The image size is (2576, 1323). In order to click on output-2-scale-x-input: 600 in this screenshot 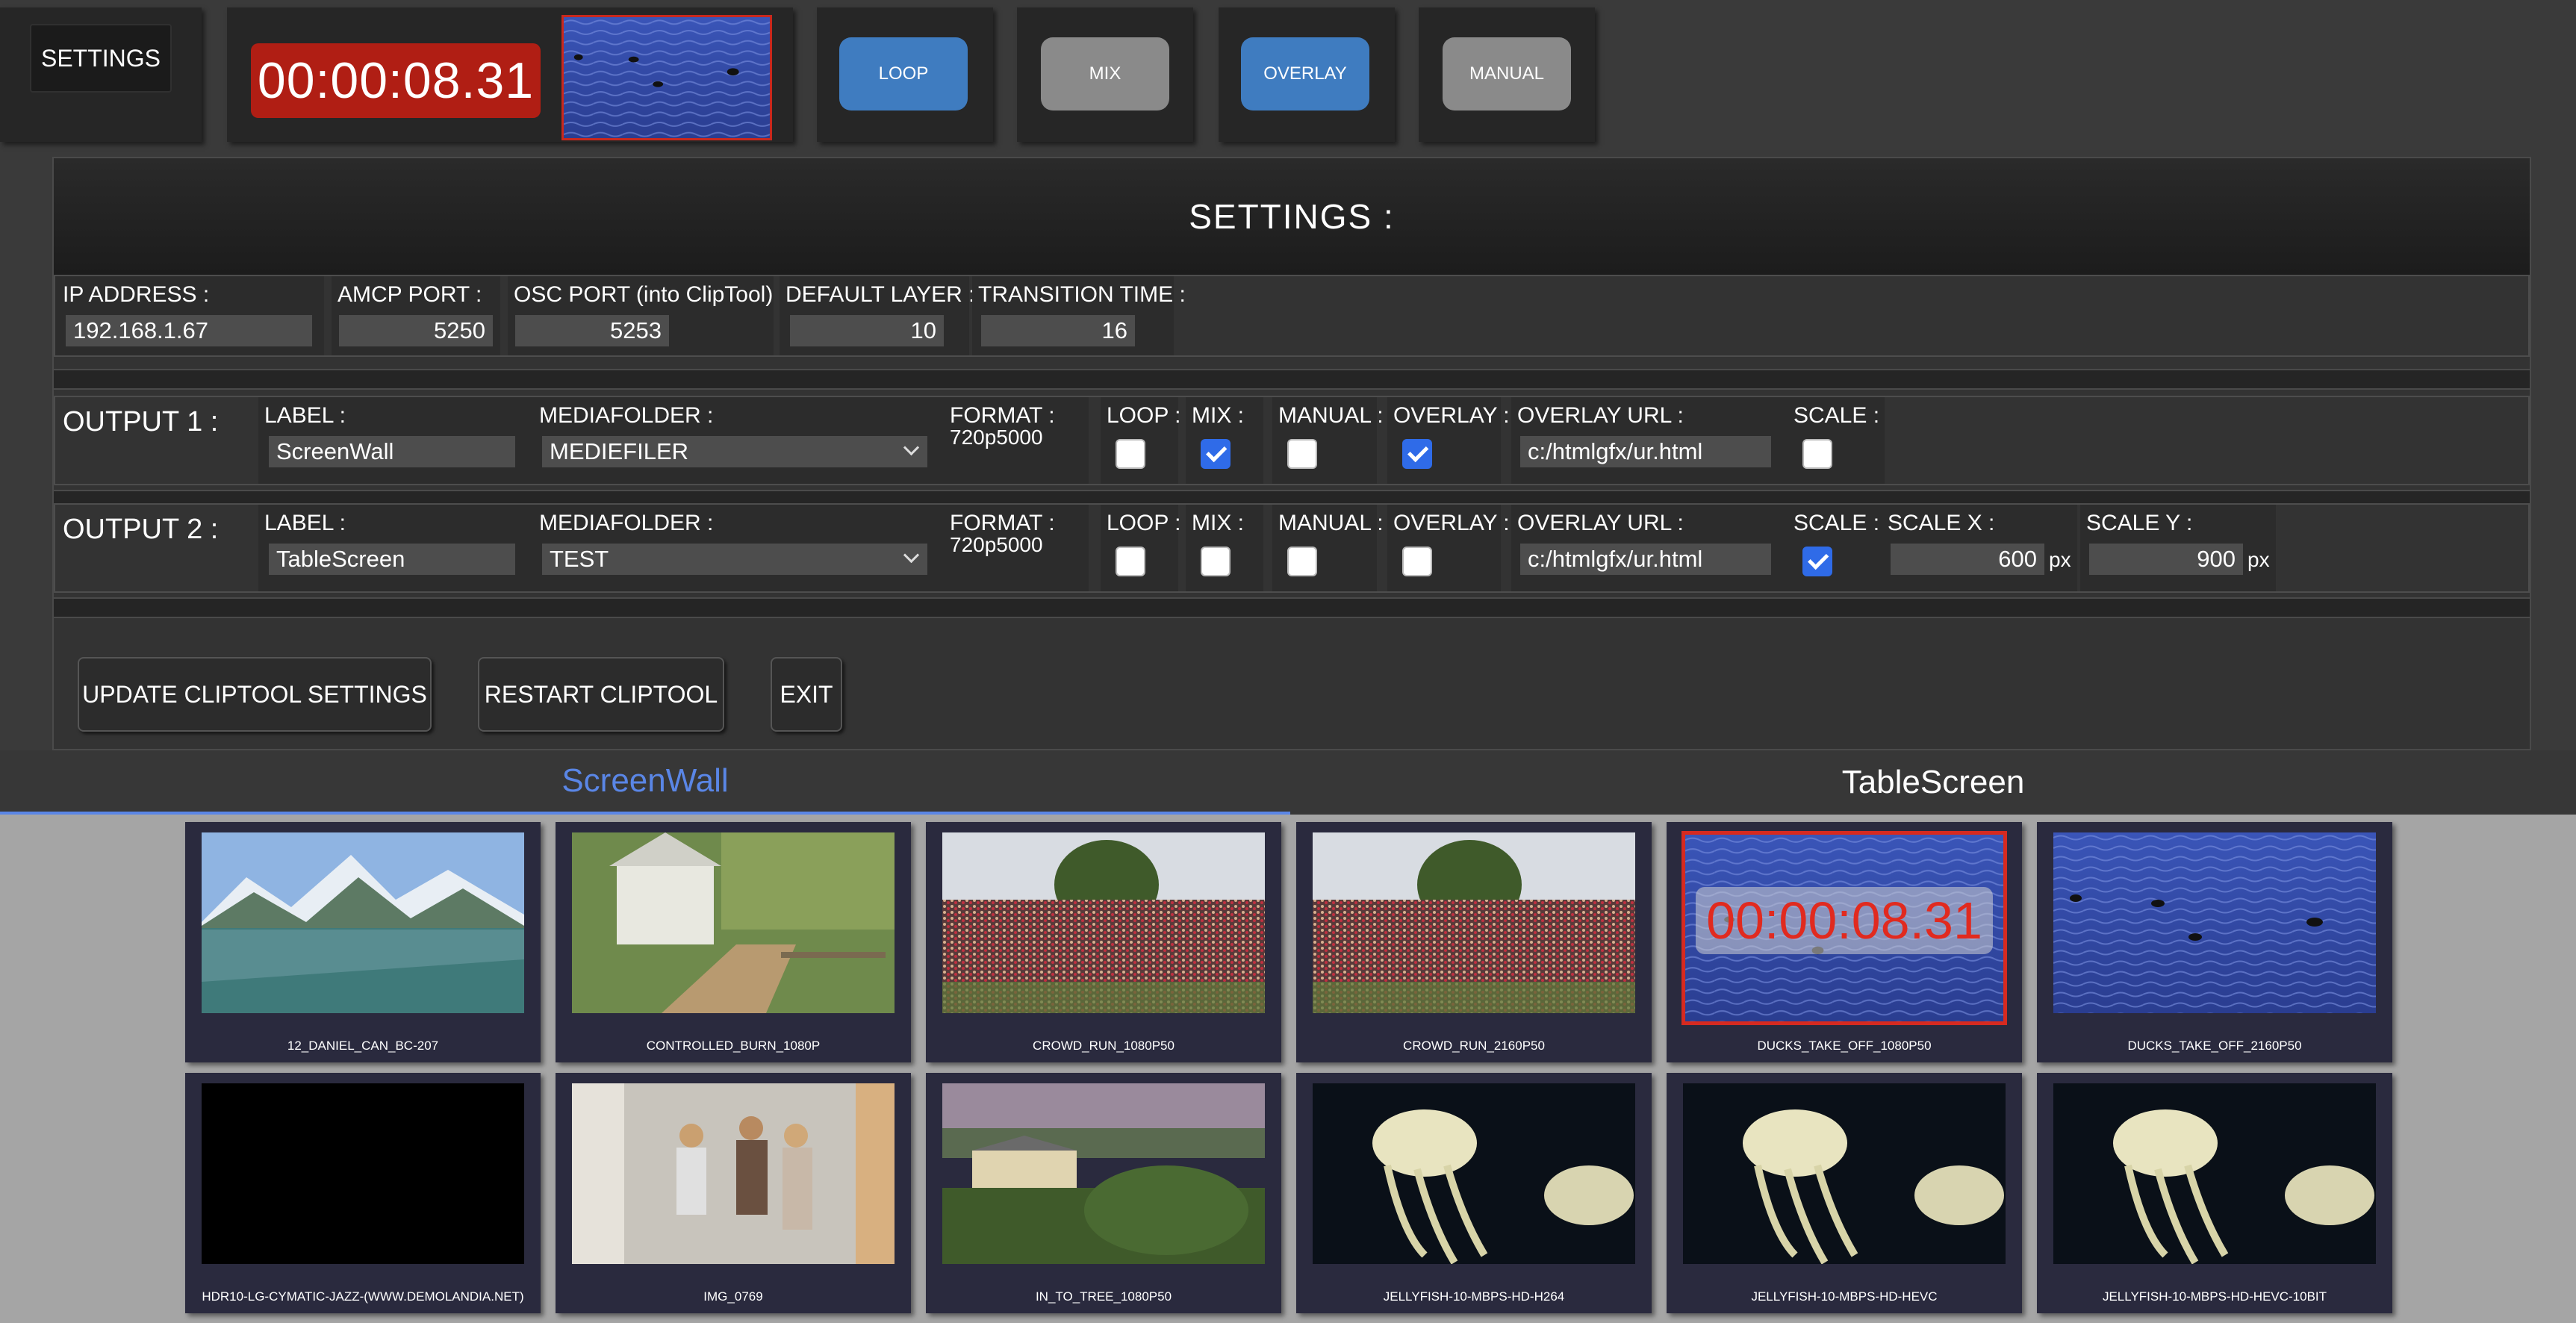, I will do `click(1967, 560)`.